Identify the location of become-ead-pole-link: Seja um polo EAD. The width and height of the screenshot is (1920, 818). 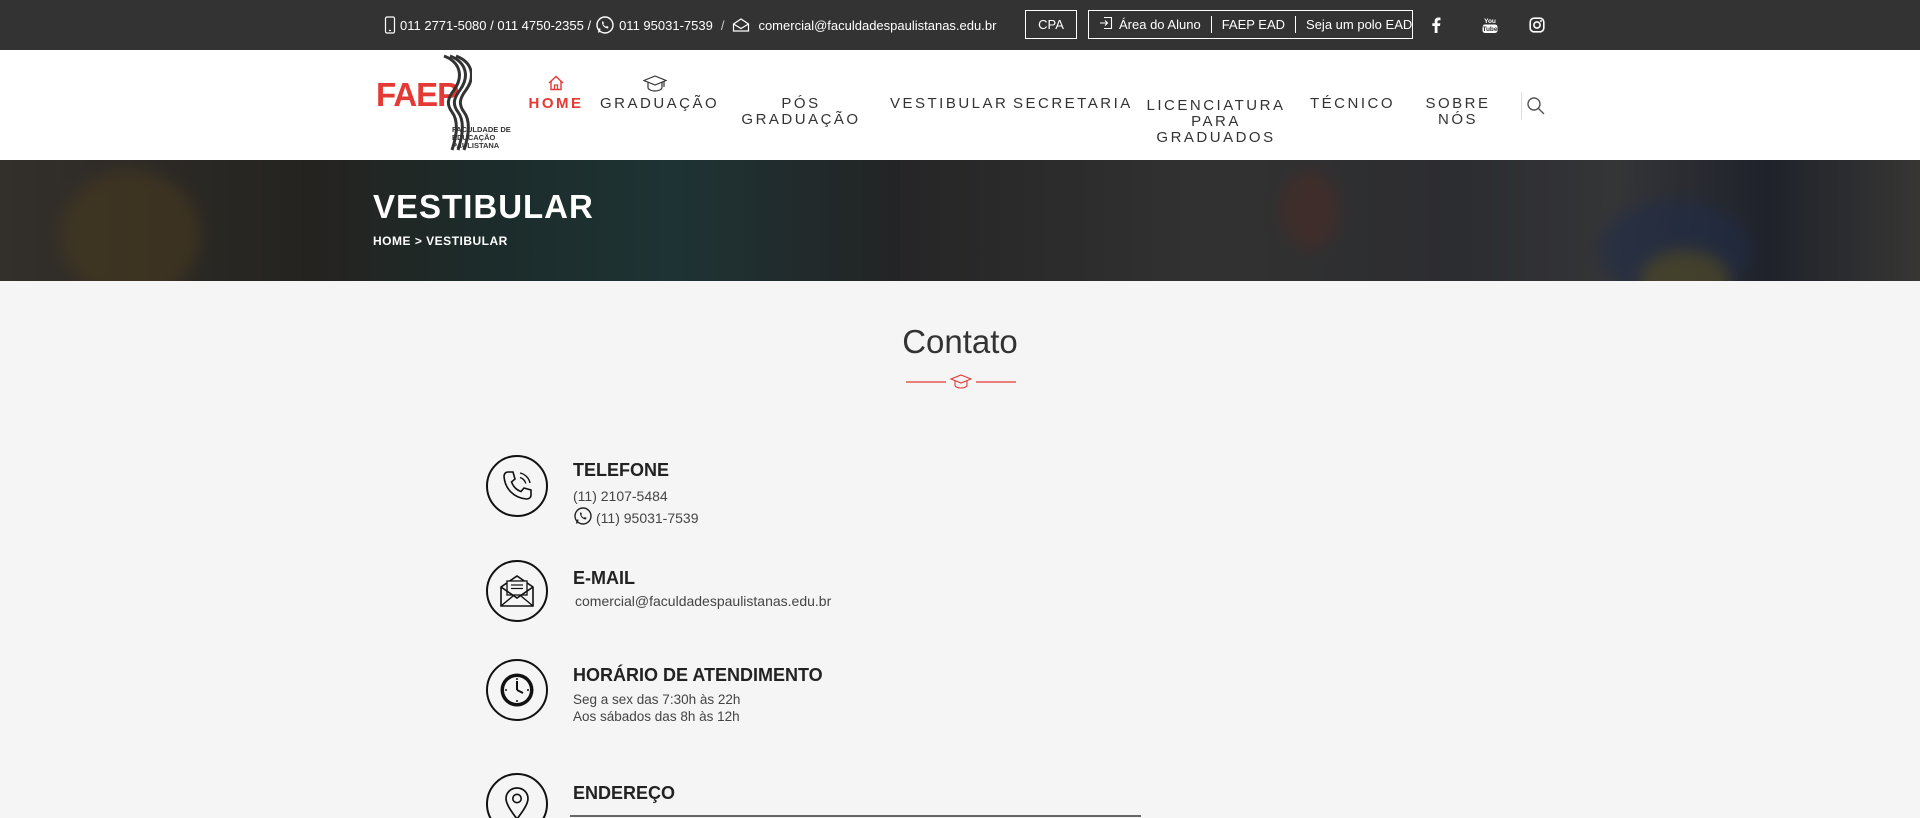
(1358, 24).